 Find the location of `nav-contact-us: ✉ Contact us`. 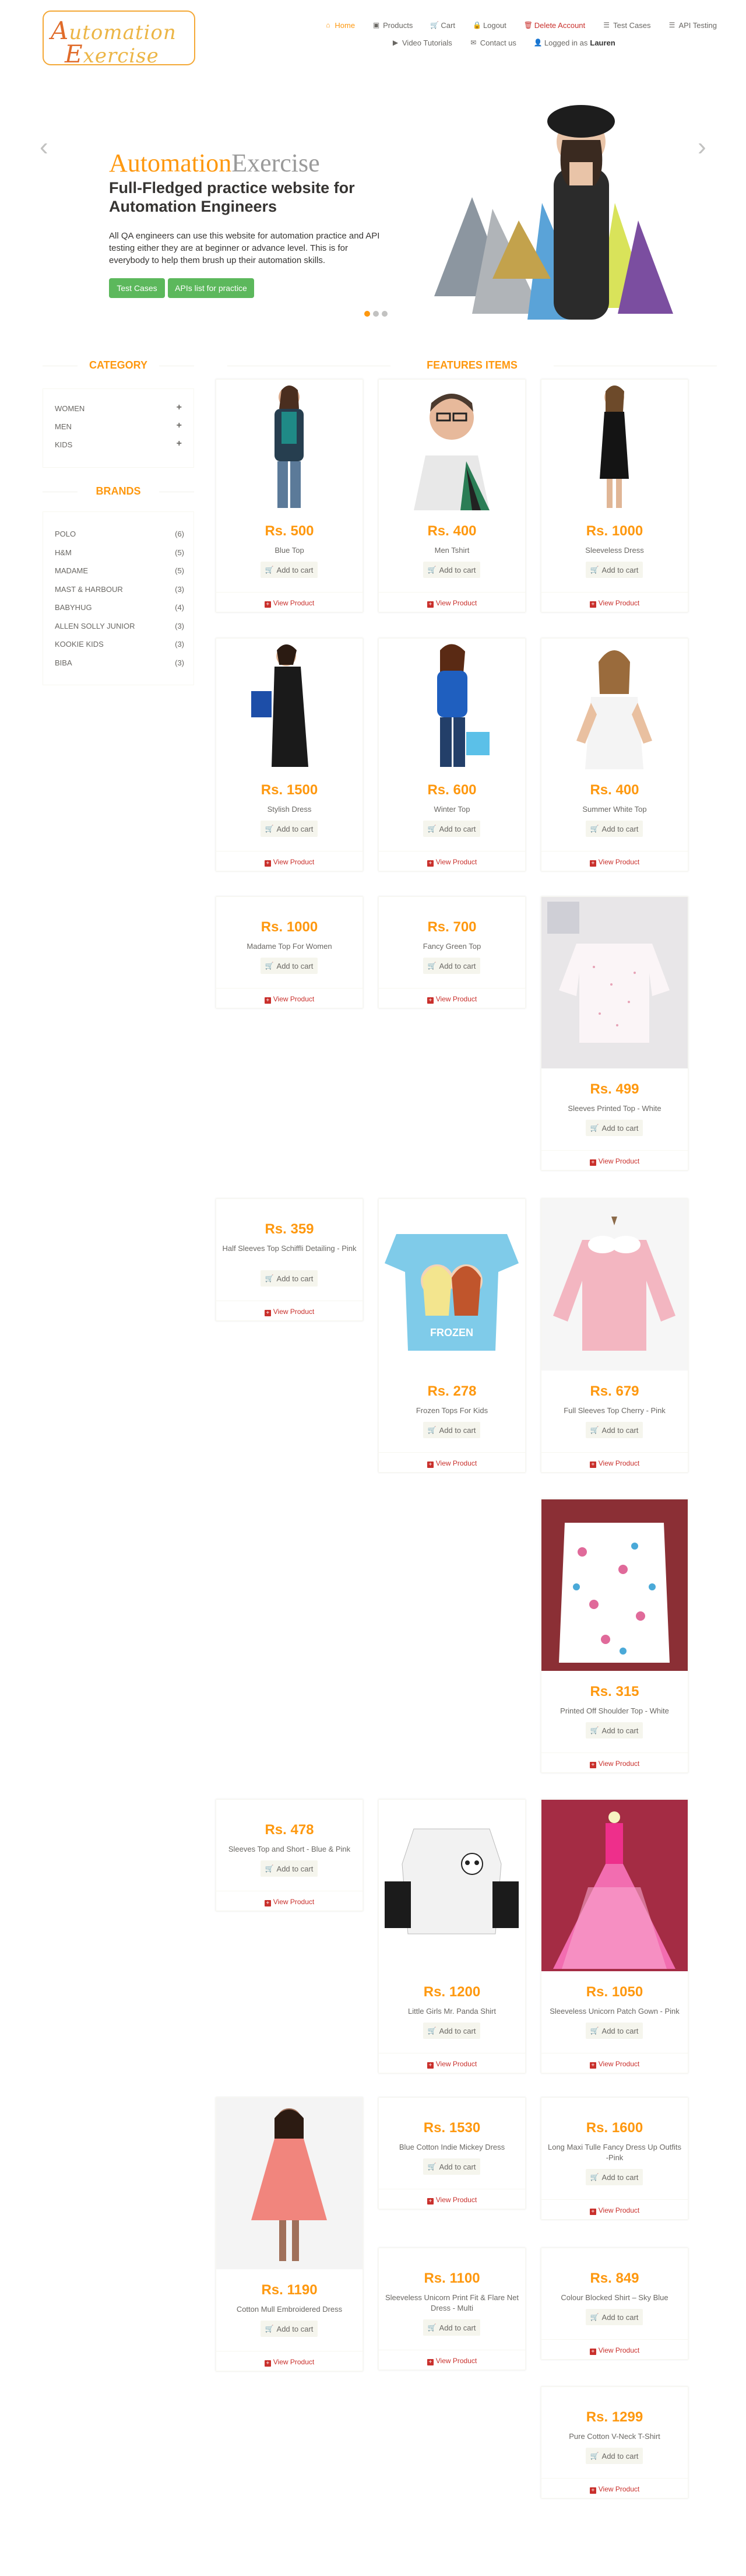

nav-contact-us: ✉ Contact us is located at coordinates (493, 42).